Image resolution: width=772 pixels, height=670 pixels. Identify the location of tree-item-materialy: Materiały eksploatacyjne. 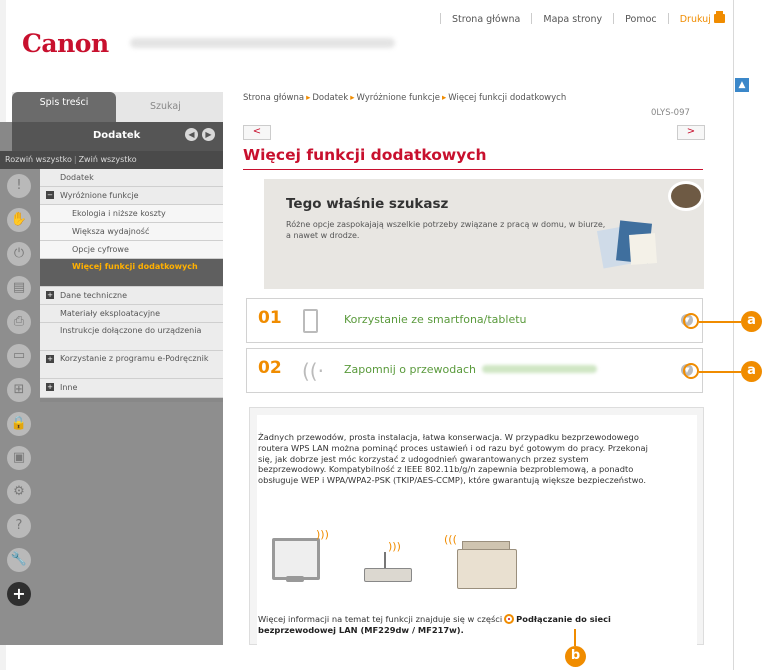
(131, 314).